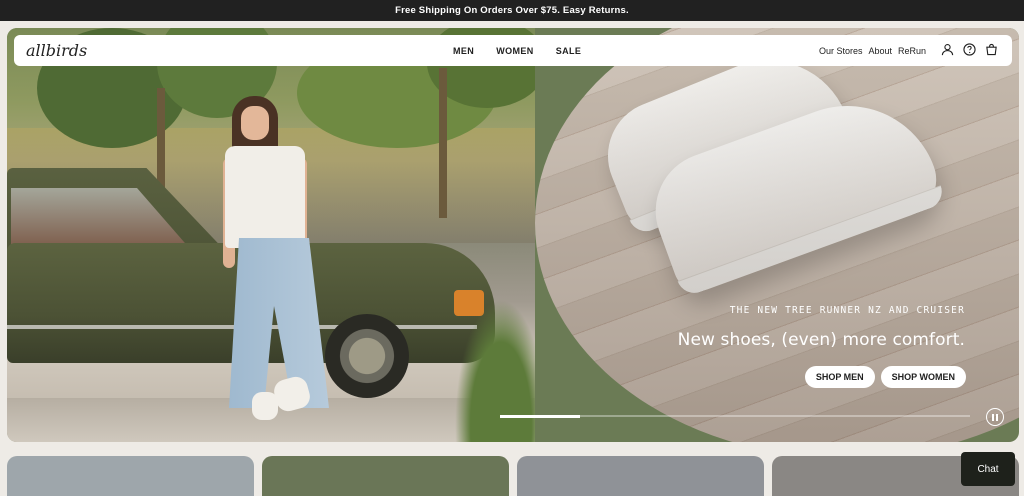 The height and width of the screenshot is (496, 1024). I want to click on pause-button, so click(995, 417).